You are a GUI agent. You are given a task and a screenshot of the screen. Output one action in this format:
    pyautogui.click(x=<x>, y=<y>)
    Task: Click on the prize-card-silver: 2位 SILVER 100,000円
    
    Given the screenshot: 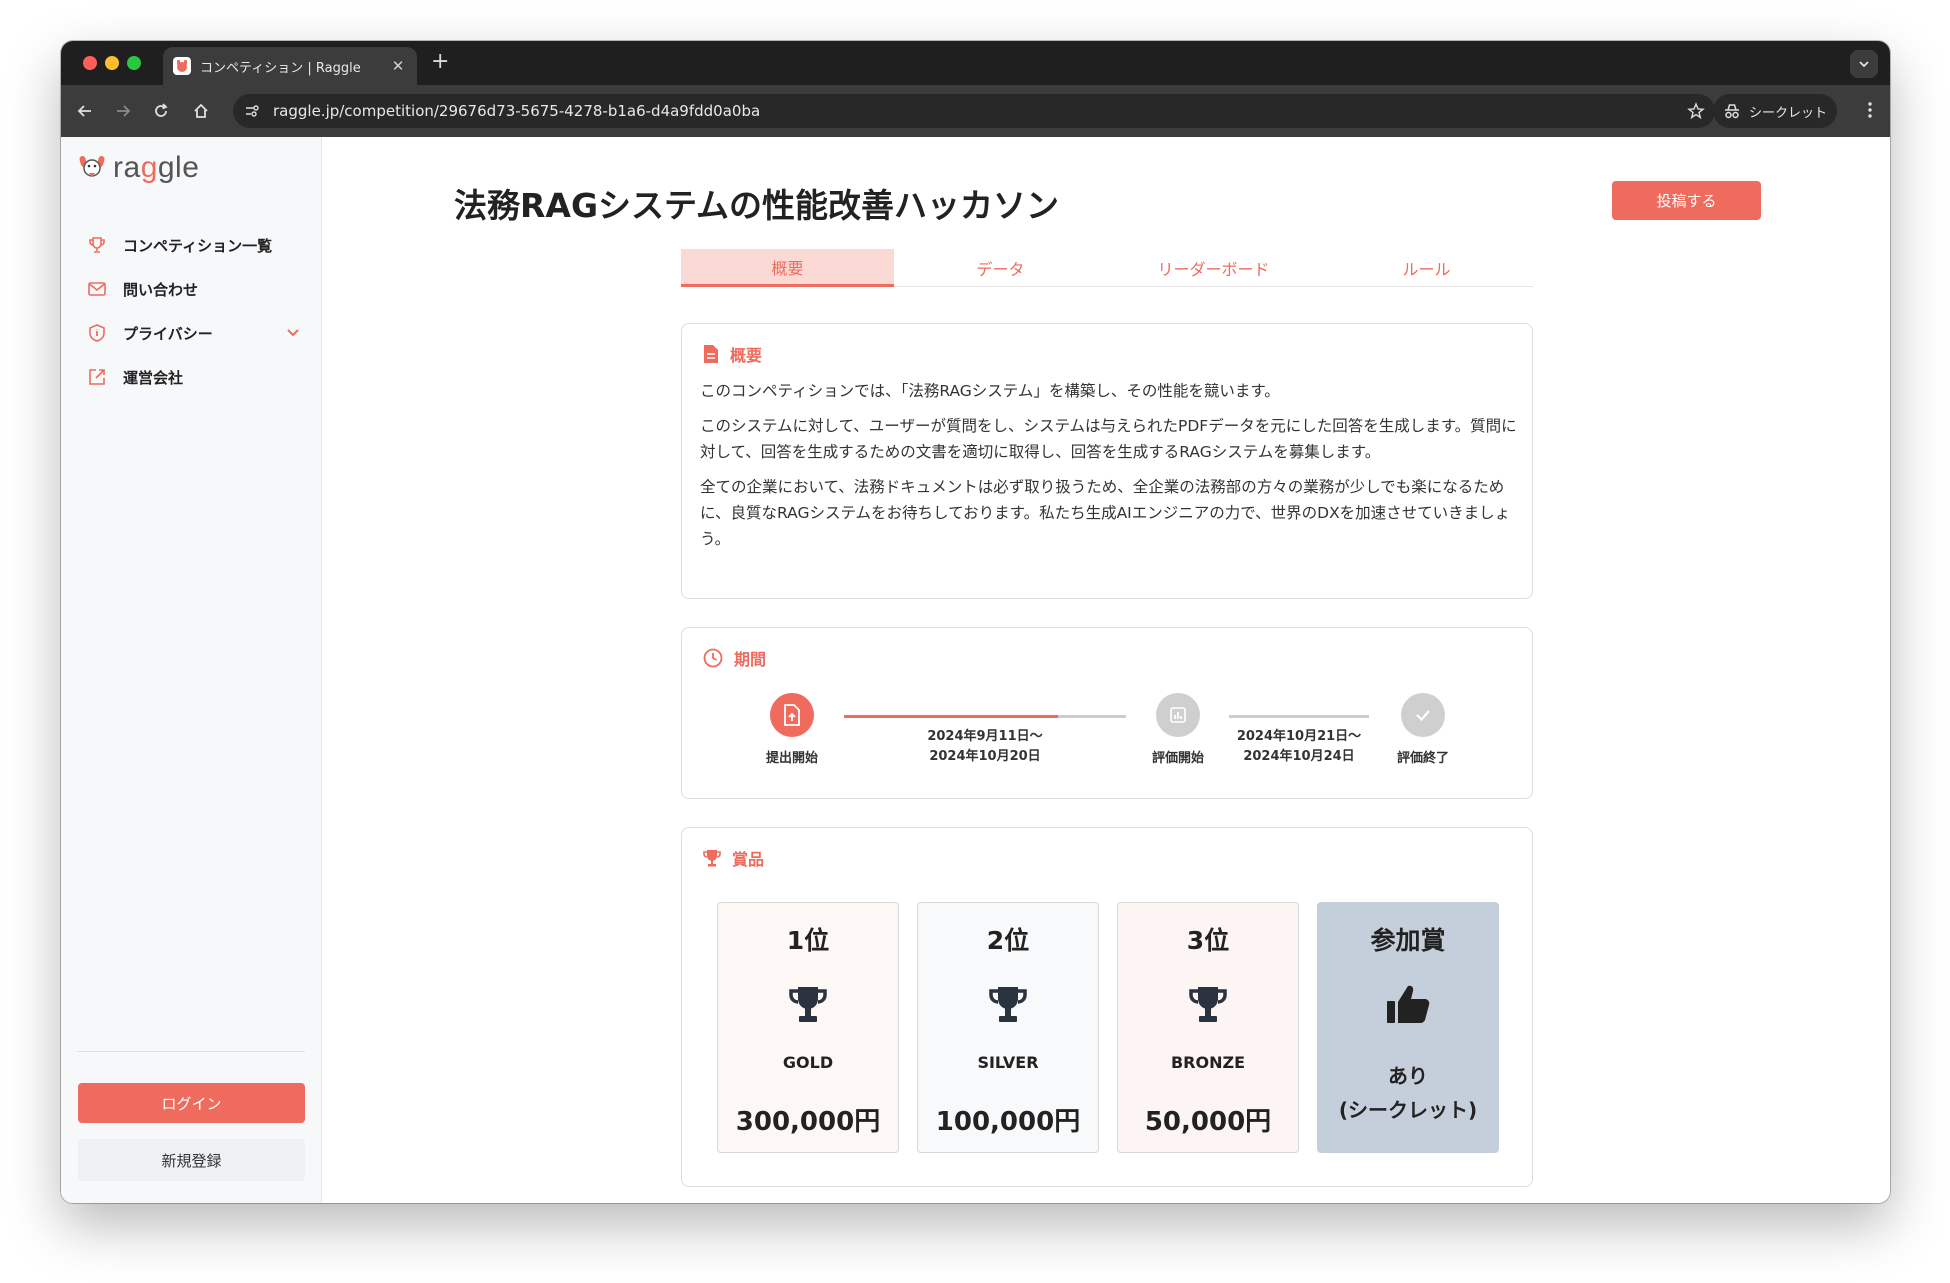 What is the action you would take?
    pyautogui.click(x=1008, y=1027)
    